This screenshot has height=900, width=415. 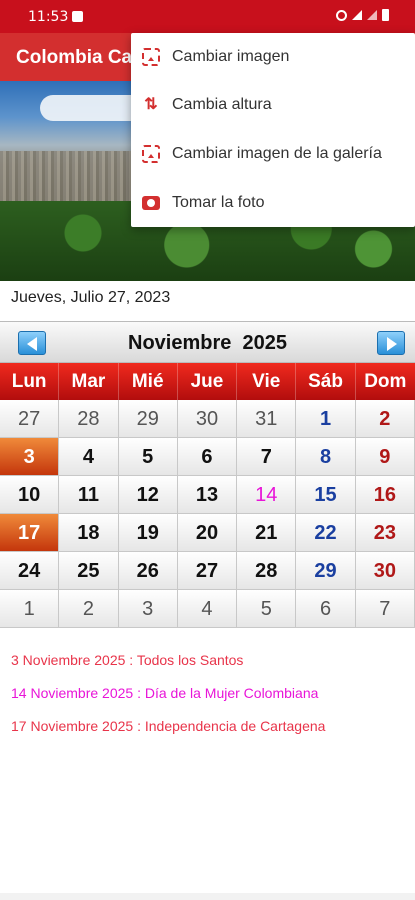 What do you see at coordinates (89, 571) in the screenshot?
I see `day-cell: 25` at bounding box center [89, 571].